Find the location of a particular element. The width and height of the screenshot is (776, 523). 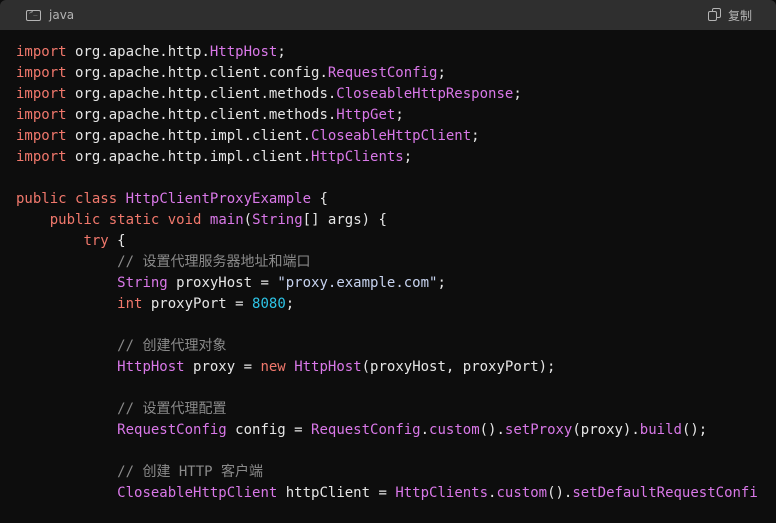

code-token: // 设置代理服务器地址和端口 is located at coordinates (214, 262).